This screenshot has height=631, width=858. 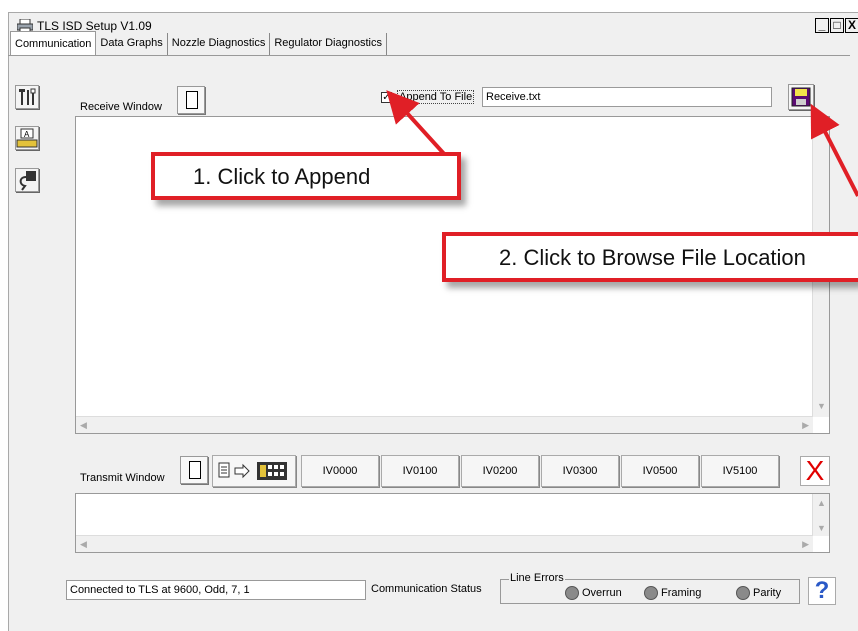 I want to click on floppy-disk-icon, so click(x=801, y=97).